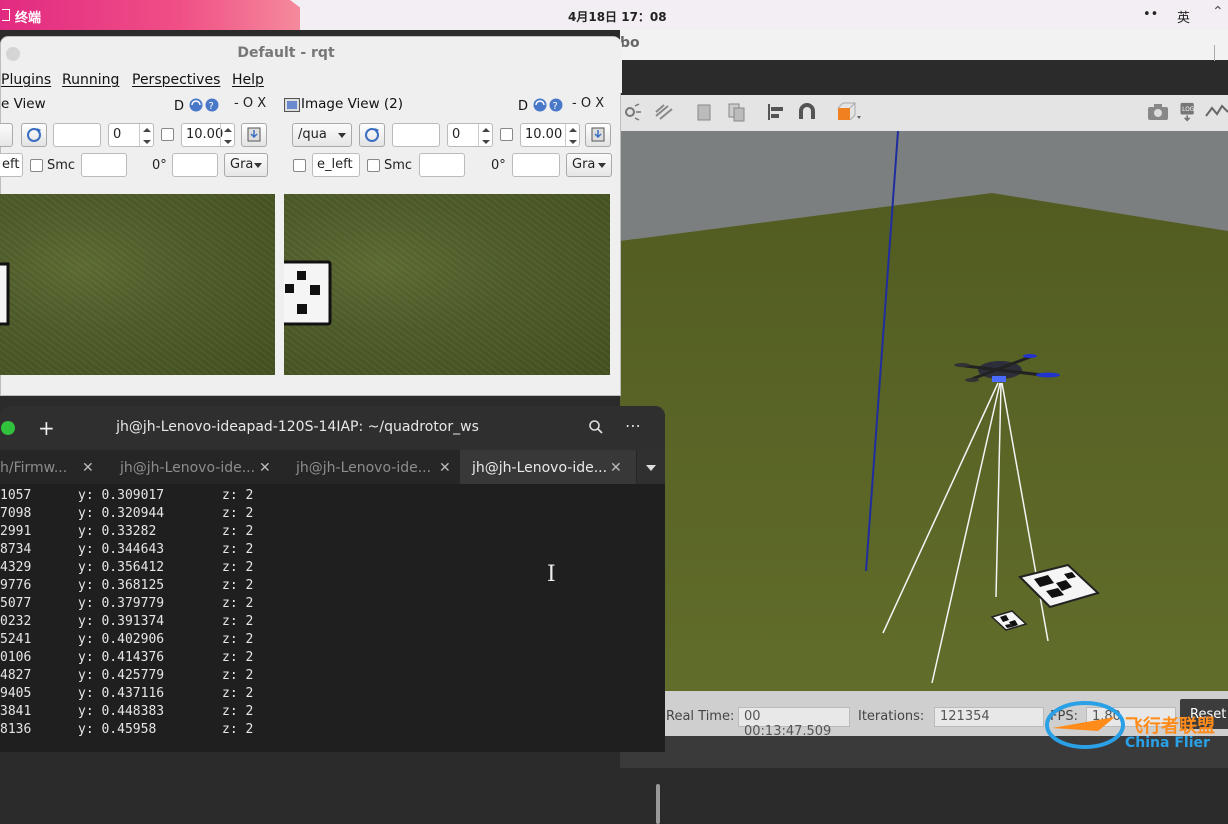  What do you see at coordinates (121, 549) in the screenshot?
I see `terminal-line-y: y: 0.344643` at bounding box center [121, 549].